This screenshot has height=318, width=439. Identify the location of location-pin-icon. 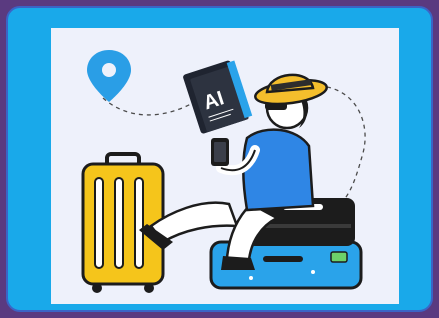
(109, 76).